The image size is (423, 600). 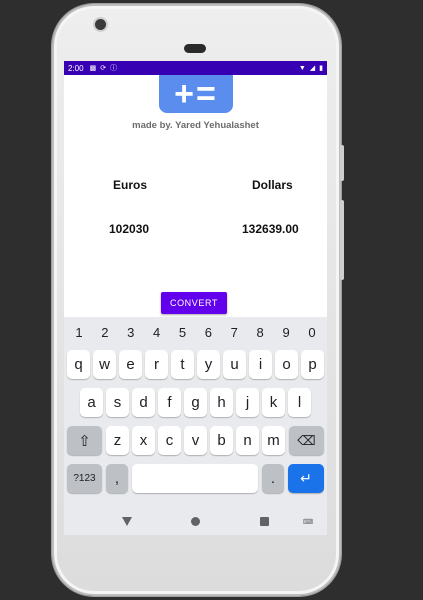 What do you see at coordinates (76, 68) in the screenshot?
I see `status-time: 2:00` at bounding box center [76, 68].